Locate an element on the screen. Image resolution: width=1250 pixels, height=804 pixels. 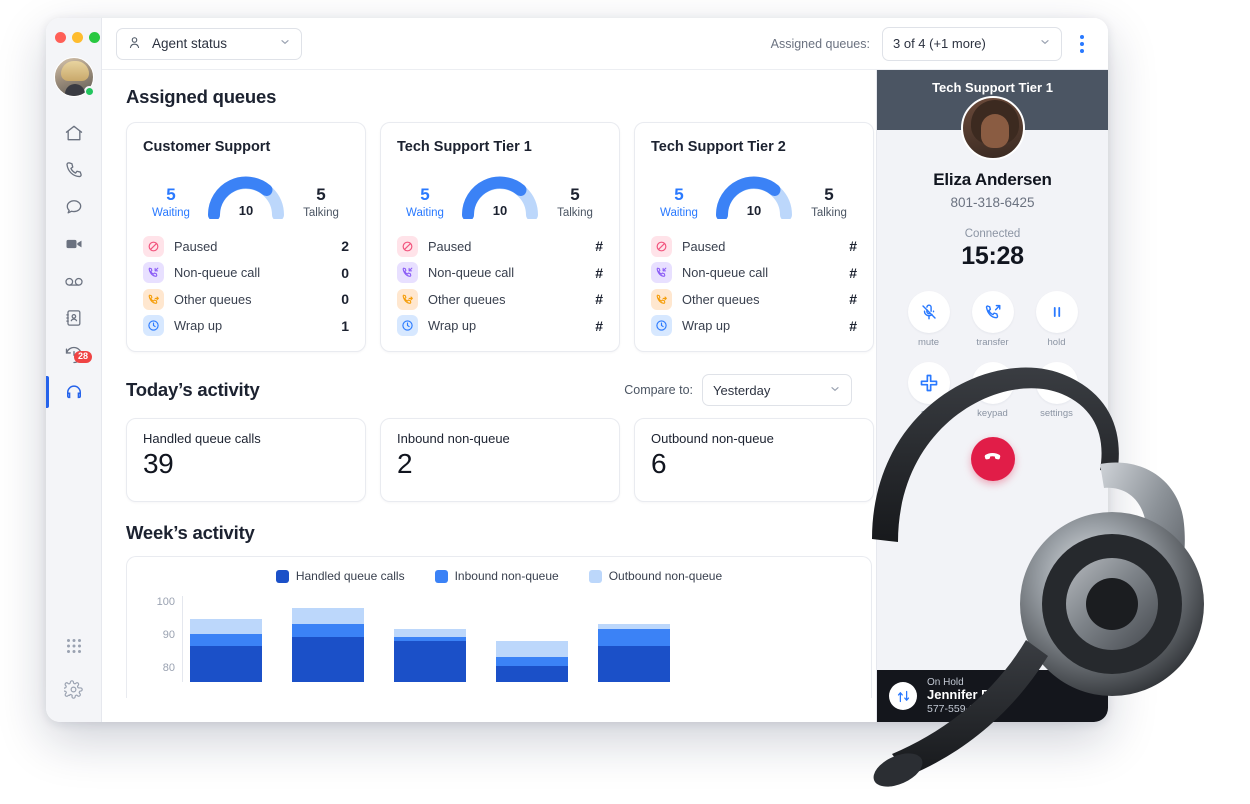
video-camera-icon is located at coordinates (74, 244).